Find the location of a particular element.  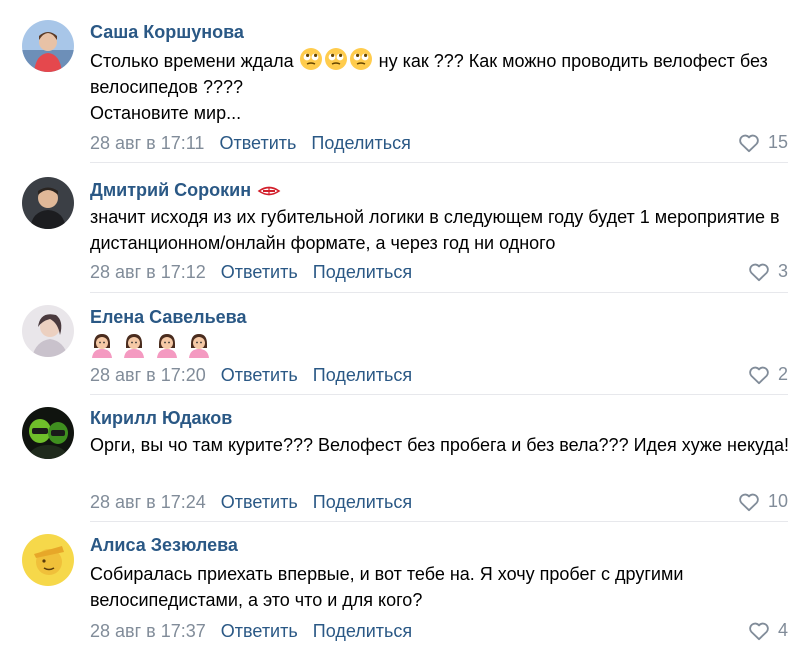

comment-author: Саша Коршунова is located at coordinates (167, 32).